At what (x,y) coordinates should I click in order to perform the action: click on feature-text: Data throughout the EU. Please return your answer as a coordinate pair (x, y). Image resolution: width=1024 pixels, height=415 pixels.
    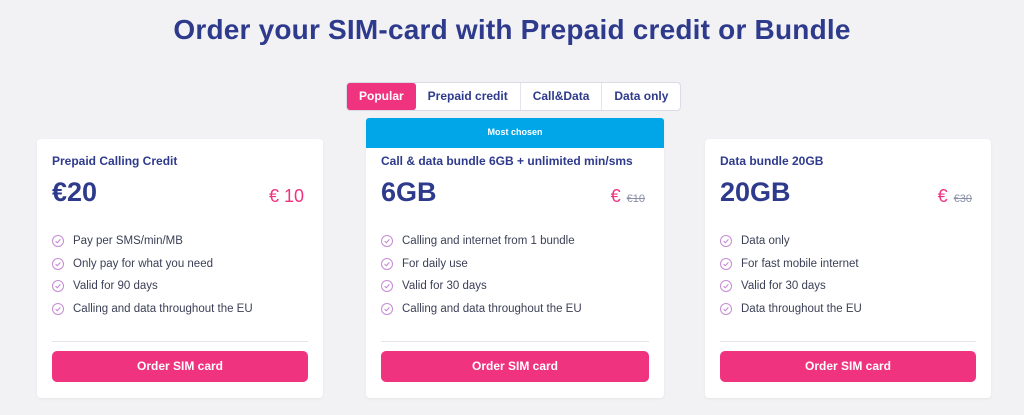
    Looking at the image, I should click on (801, 308).